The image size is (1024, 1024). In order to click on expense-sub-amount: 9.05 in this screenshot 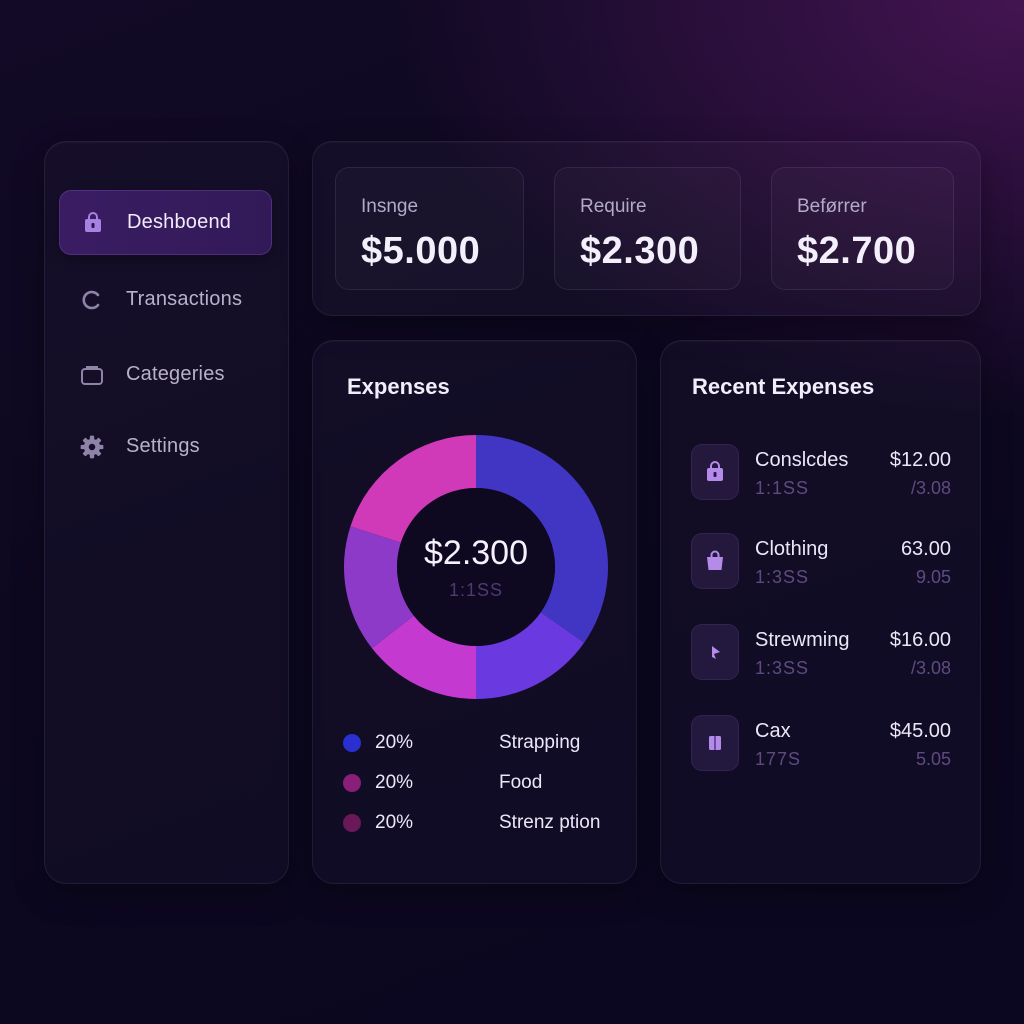, I will do `click(933, 577)`.